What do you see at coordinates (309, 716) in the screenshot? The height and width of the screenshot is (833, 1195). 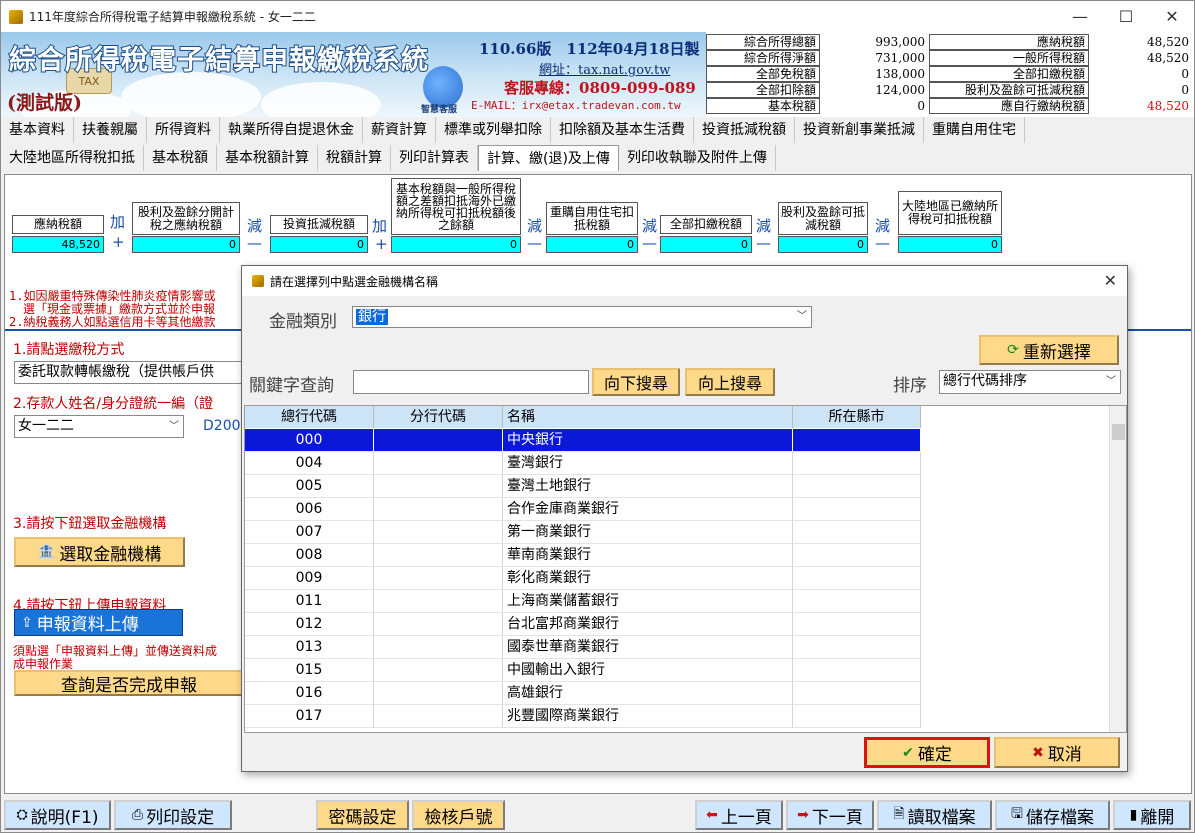 I see `cell: 017` at bounding box center [309, 716].